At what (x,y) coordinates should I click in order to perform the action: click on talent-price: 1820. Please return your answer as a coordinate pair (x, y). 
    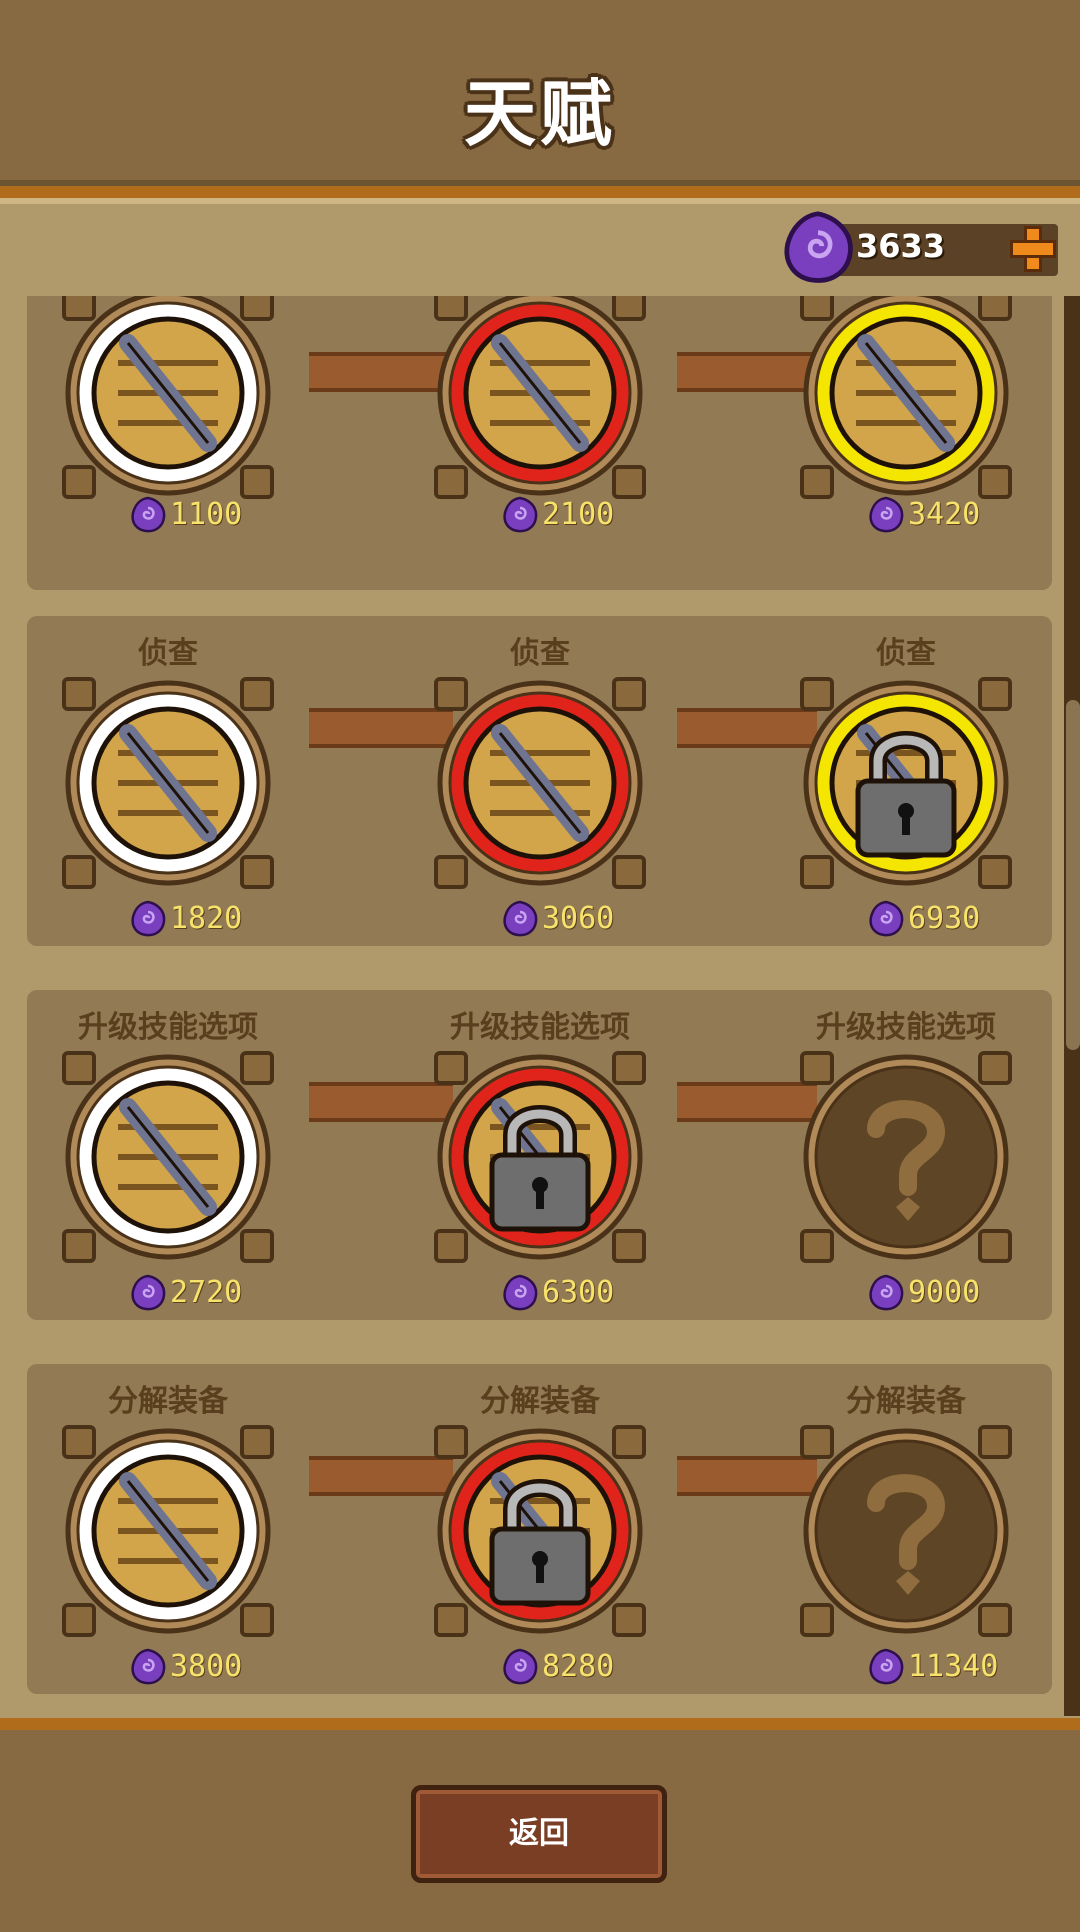
    Looking at the image, I should click on (238, 919).